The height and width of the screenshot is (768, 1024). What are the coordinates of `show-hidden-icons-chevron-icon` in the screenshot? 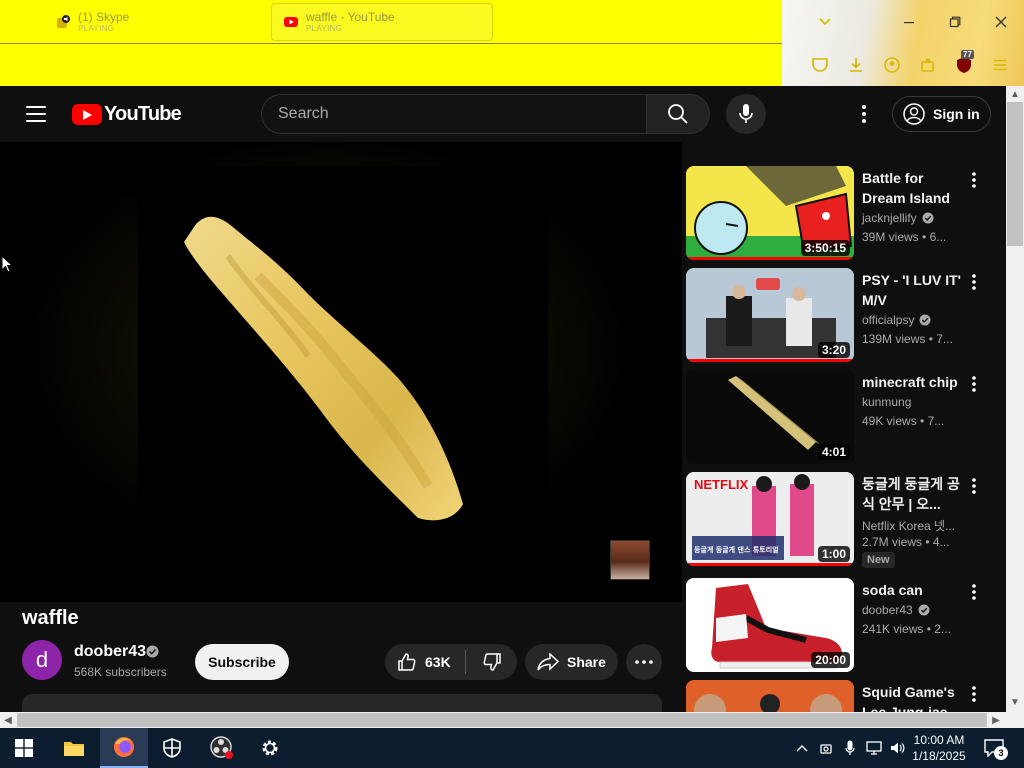 It's located at (802, 748).